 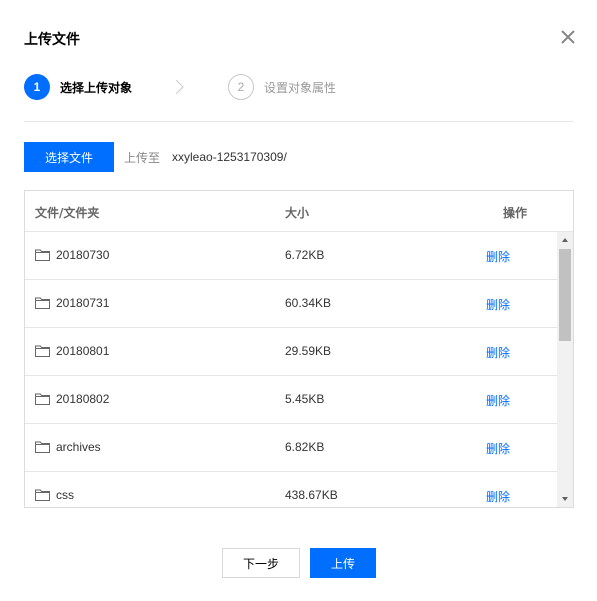 What do you see at coordinates (65, 495) in the screenshot?
I see `file-name: css` at bounding box center [65, 495].